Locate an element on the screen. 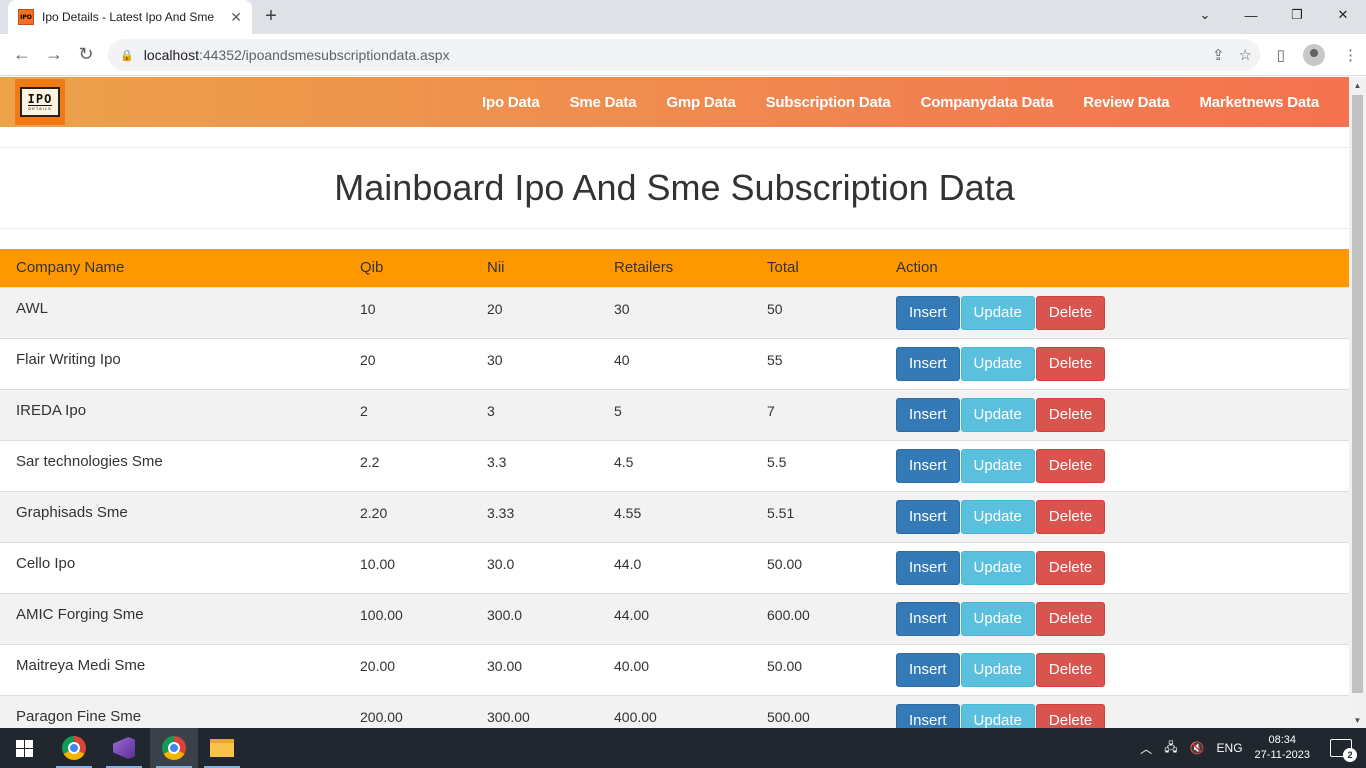 Image resolution: width=1366 pixels, height=768 pixels. share-icon: ⇪ is located at coordinates (1218, 55).